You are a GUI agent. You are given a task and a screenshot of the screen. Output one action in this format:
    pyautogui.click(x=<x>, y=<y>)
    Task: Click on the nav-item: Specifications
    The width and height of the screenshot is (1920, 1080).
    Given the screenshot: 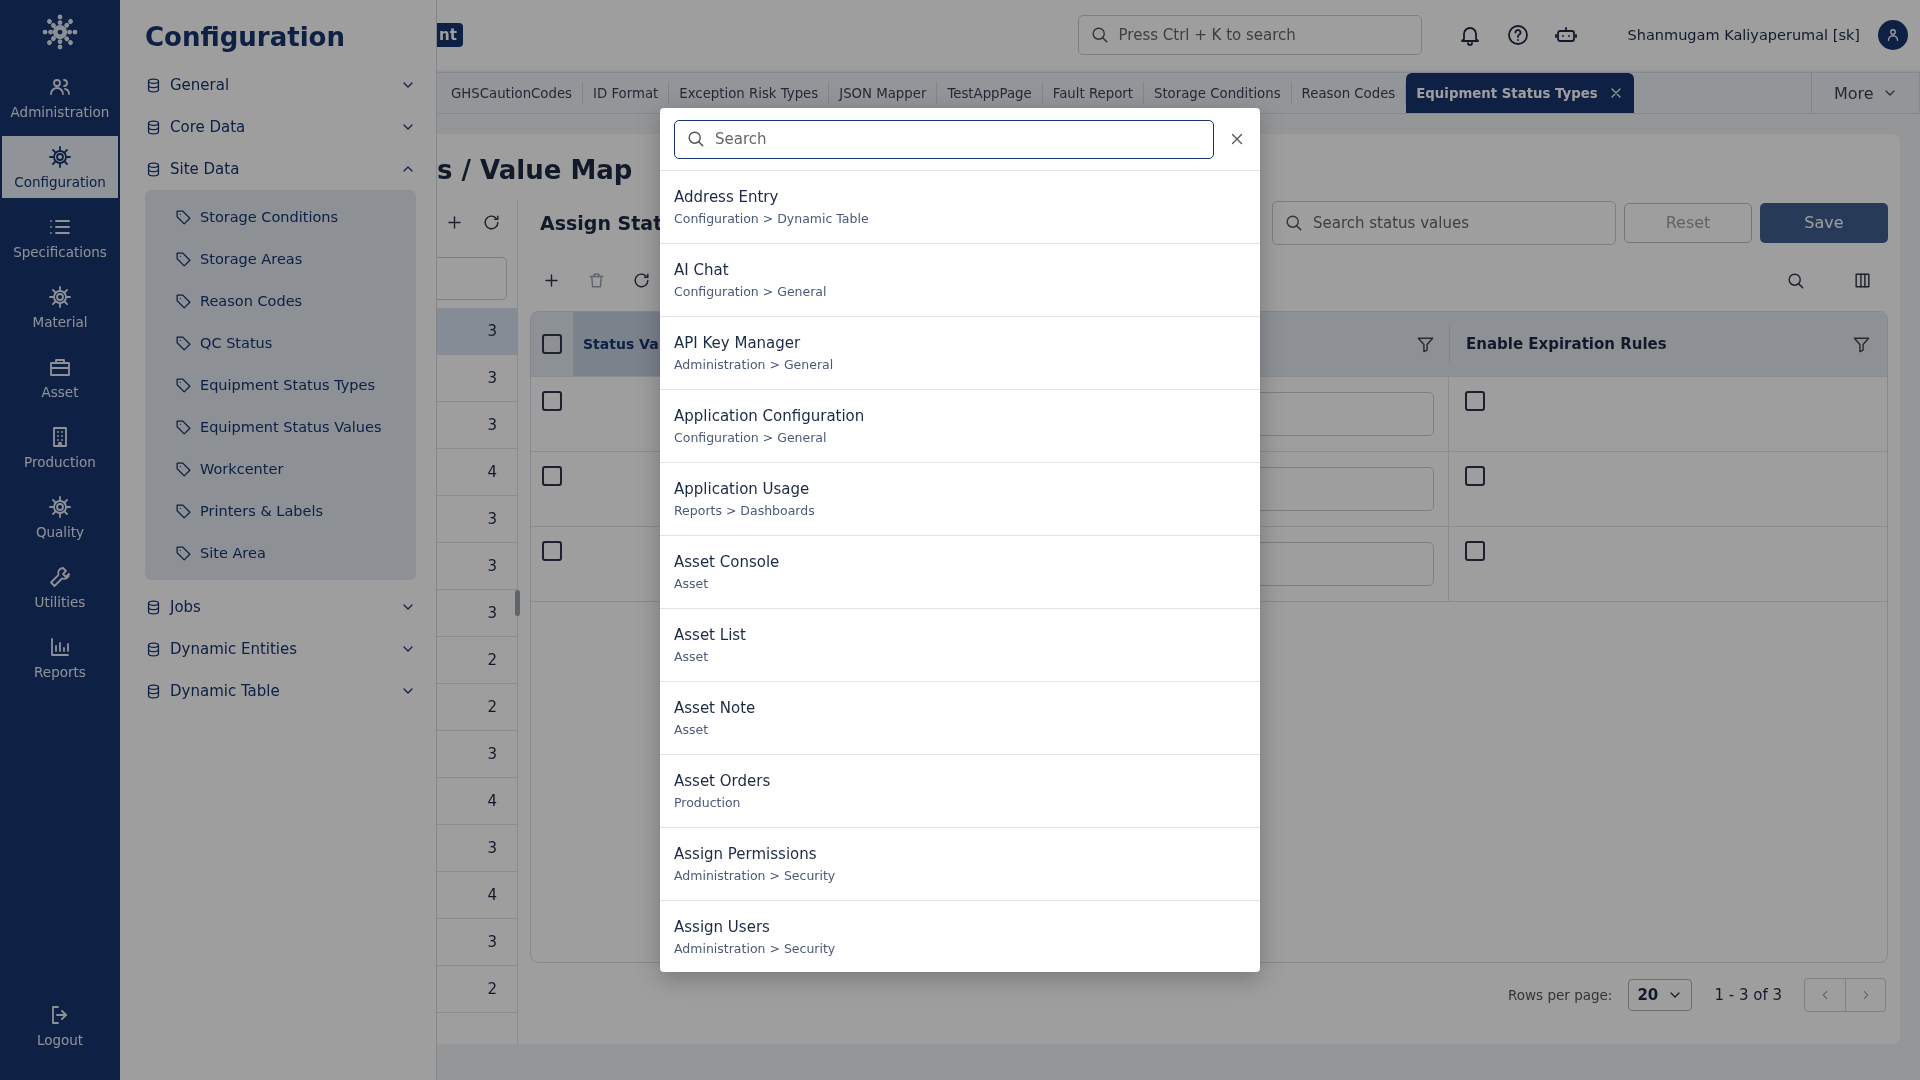 What is the action you would take?
    pyautogui.click(x=60, y=237)
    